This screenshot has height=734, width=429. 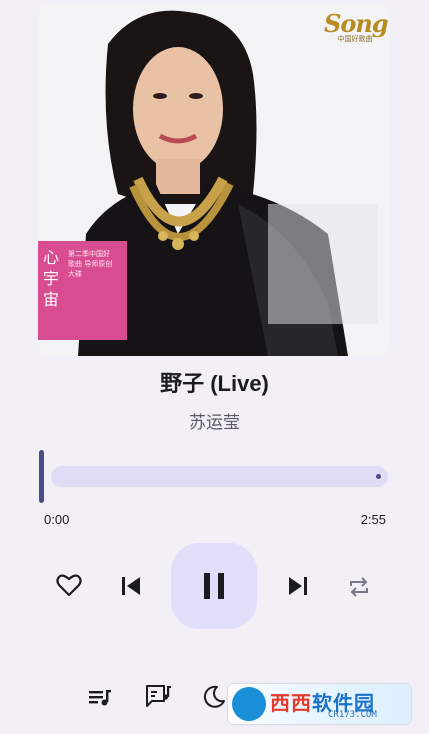 I want to click on watermark-logo-icon, so click(x=249, y=704).